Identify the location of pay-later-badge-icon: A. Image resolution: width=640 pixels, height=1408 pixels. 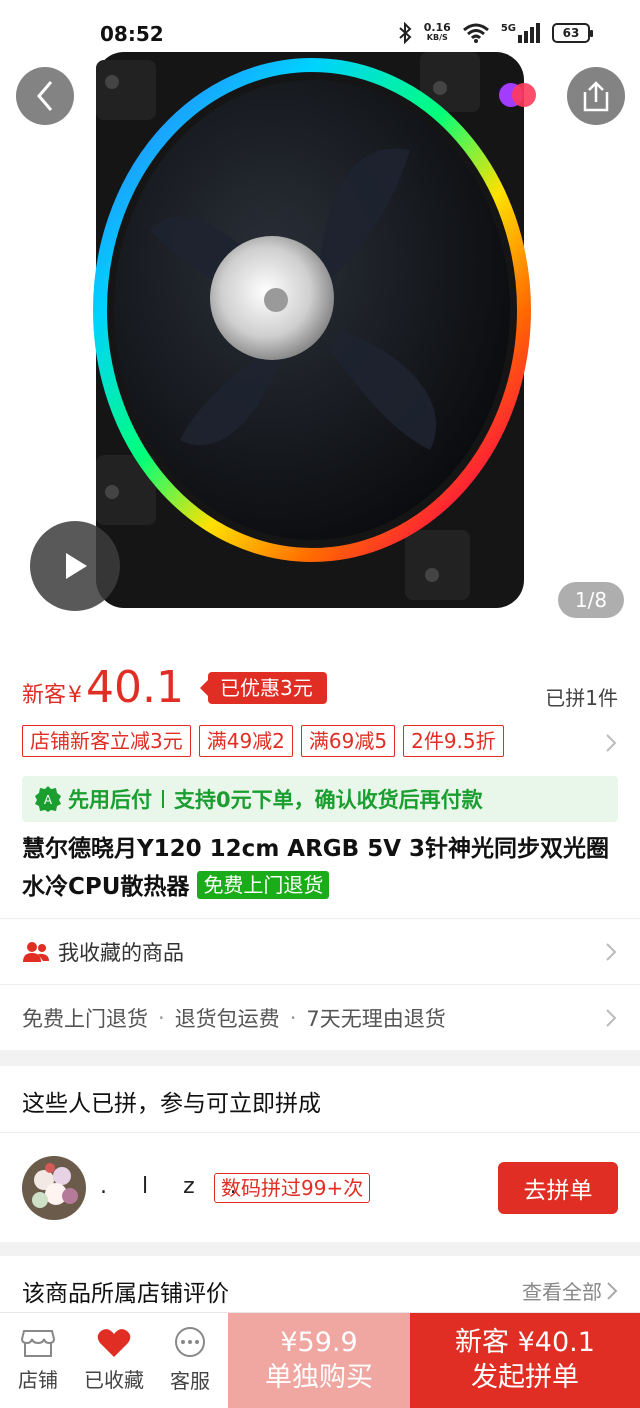
(48, 799).